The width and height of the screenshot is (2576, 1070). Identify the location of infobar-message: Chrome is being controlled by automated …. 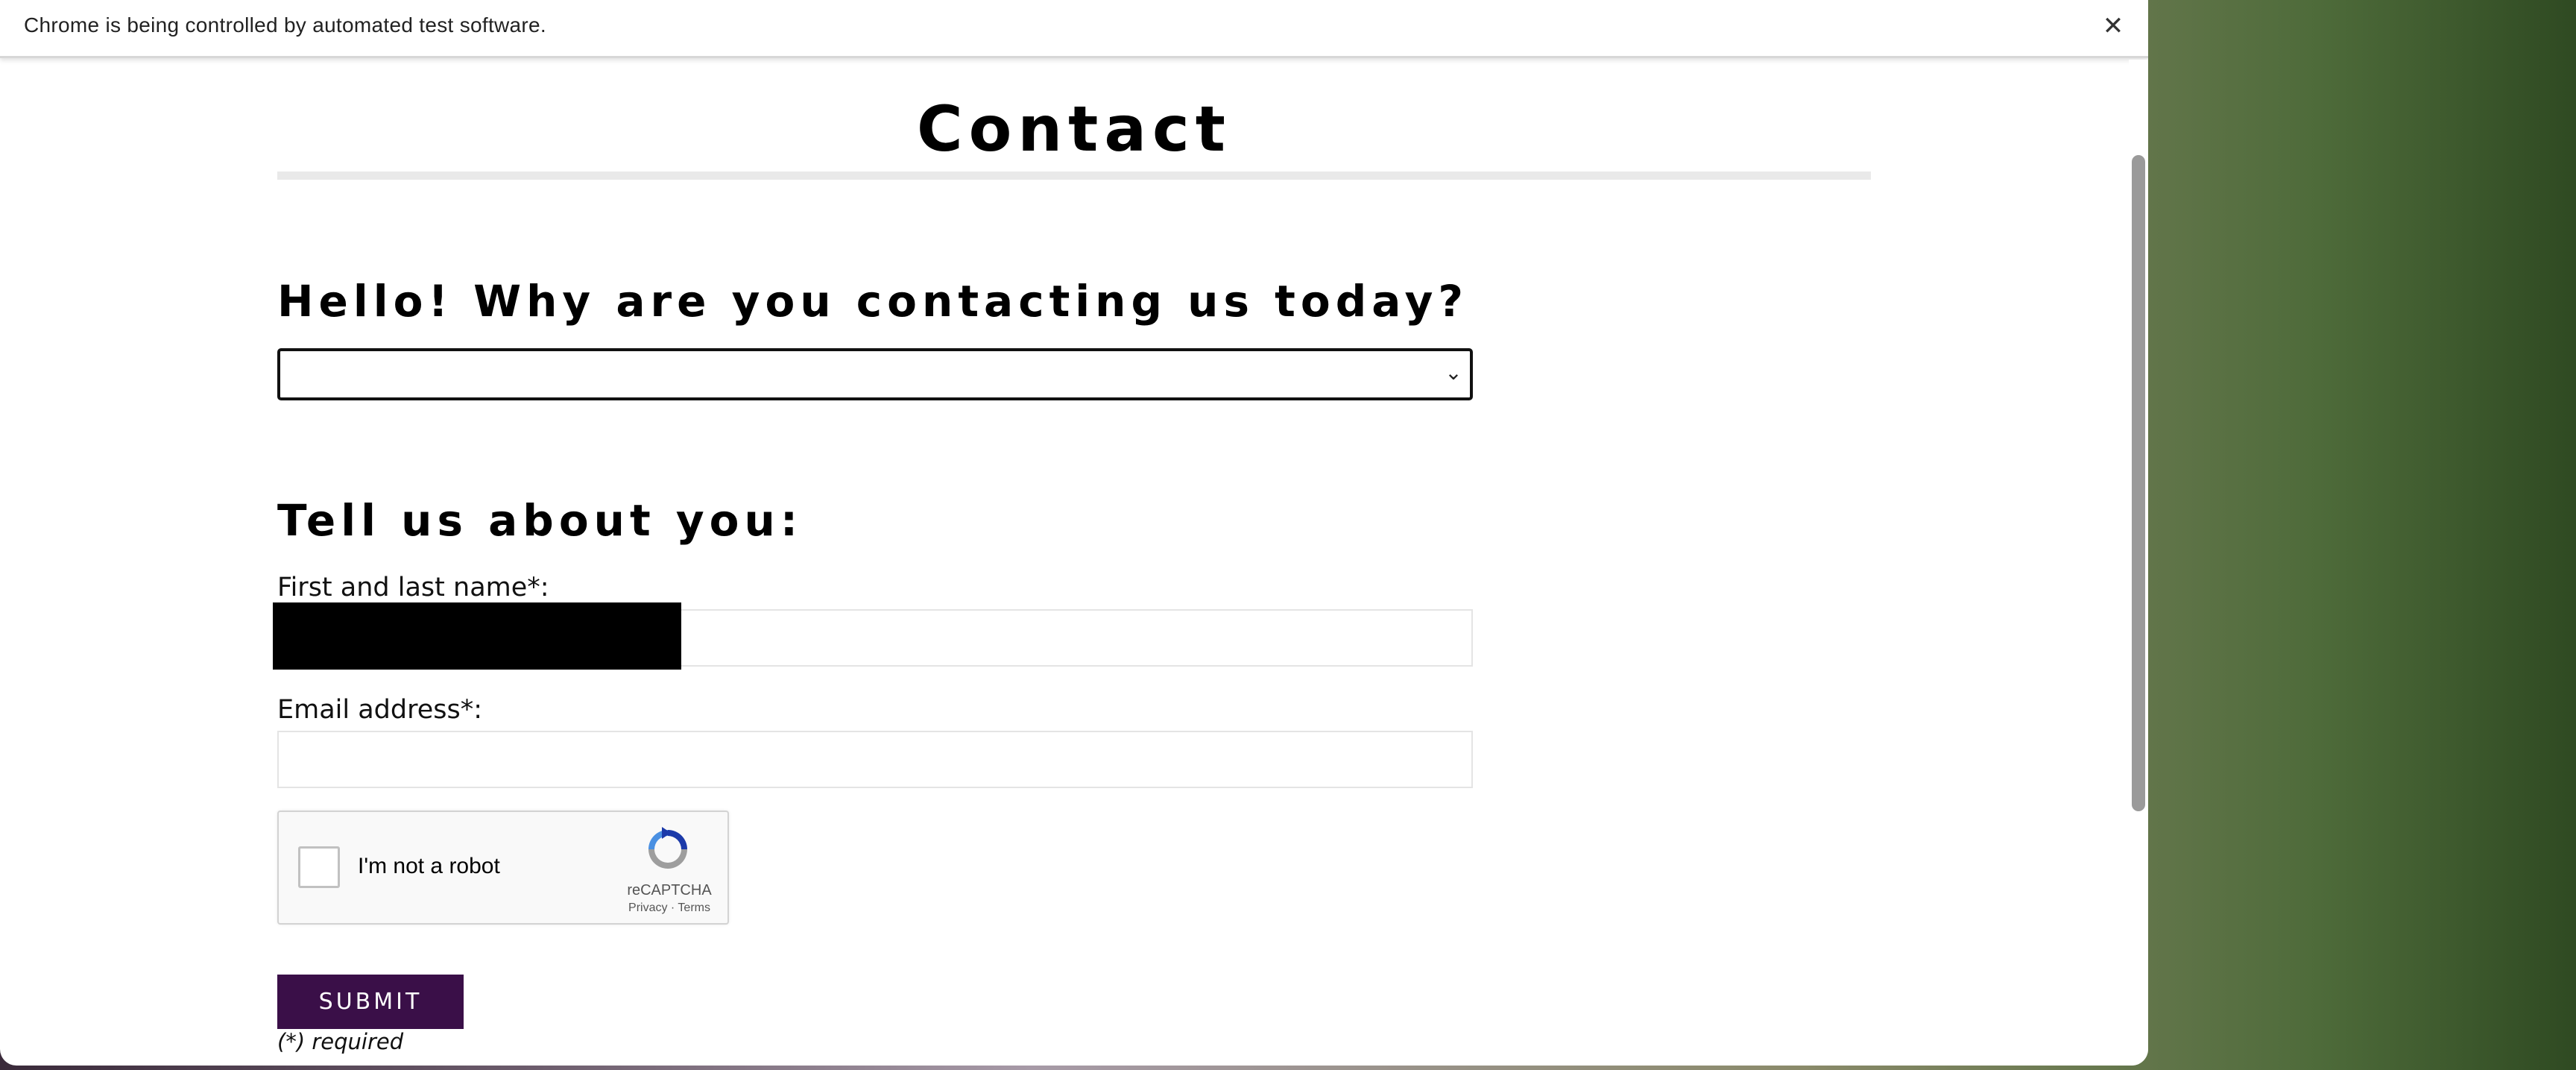
(285, 25).